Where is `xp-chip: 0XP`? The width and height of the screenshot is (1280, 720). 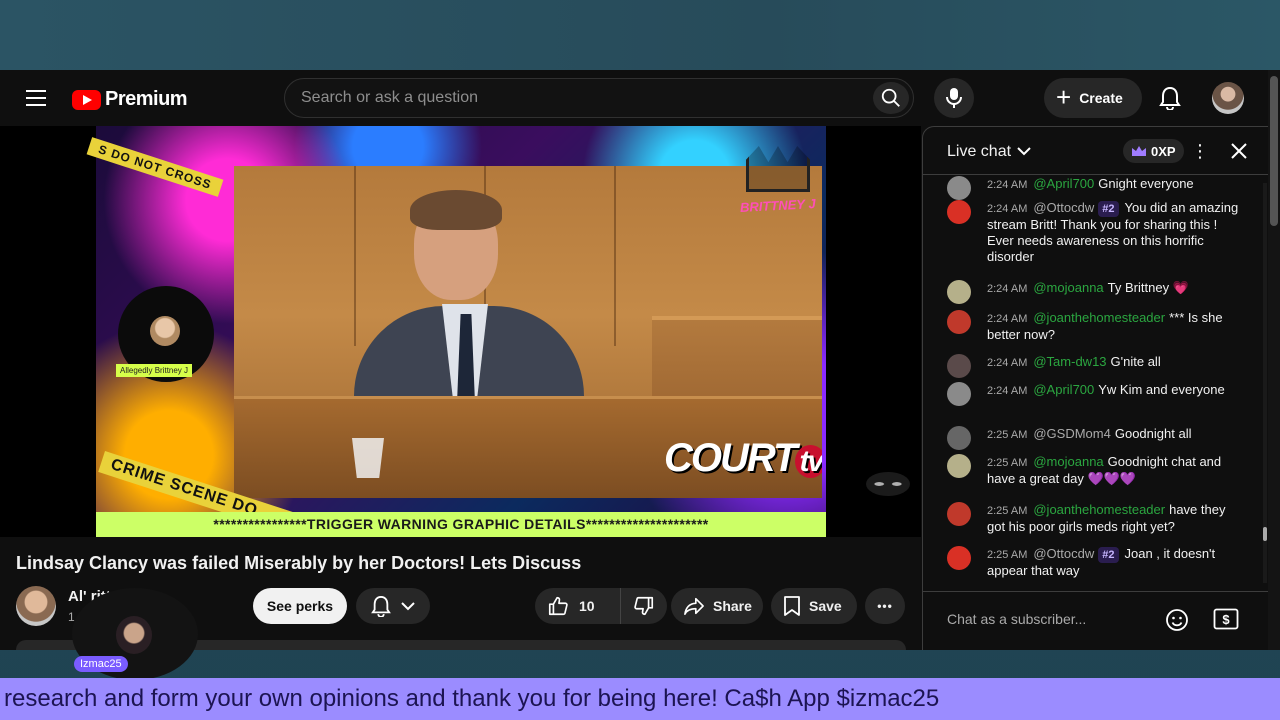 xp-chip: 0XP is located at coordinates (1153, 151).